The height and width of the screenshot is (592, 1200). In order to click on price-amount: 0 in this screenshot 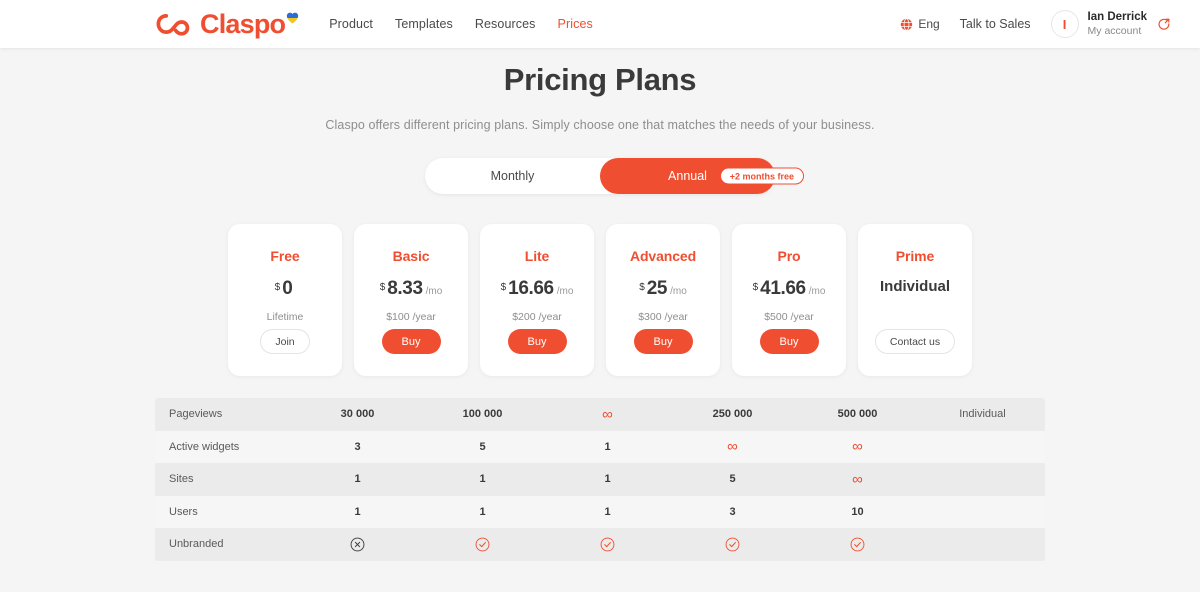, I will do `click(287, 288)`.